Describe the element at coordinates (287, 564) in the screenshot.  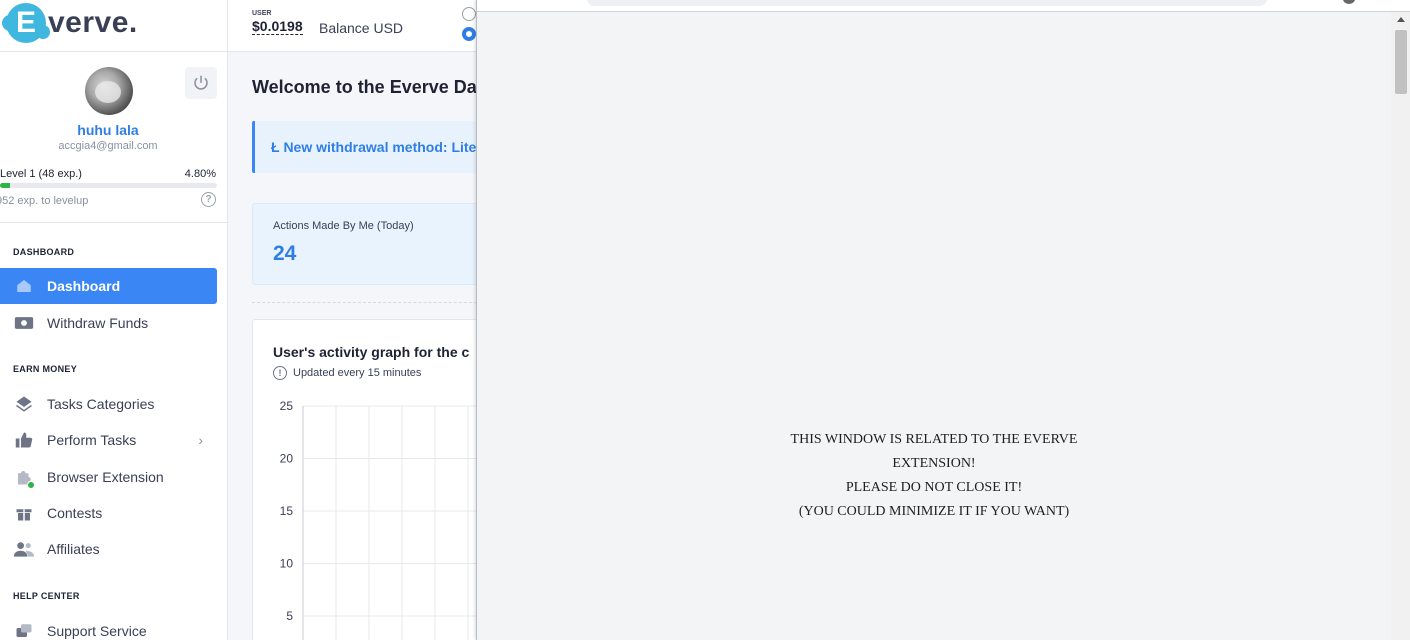
I see `chart-y-tick-label: 10` at that location.